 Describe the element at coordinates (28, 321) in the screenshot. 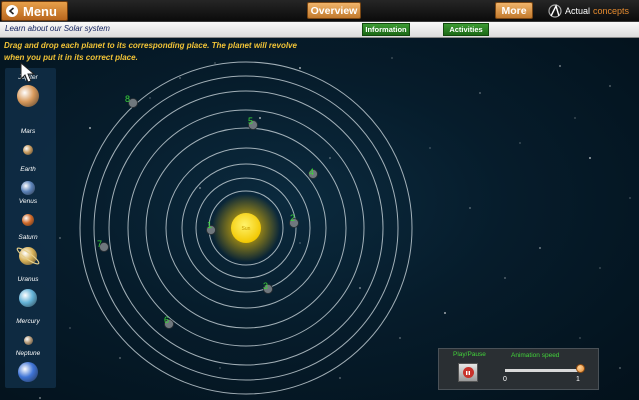

I see `planet-name: Mercury` at that location.